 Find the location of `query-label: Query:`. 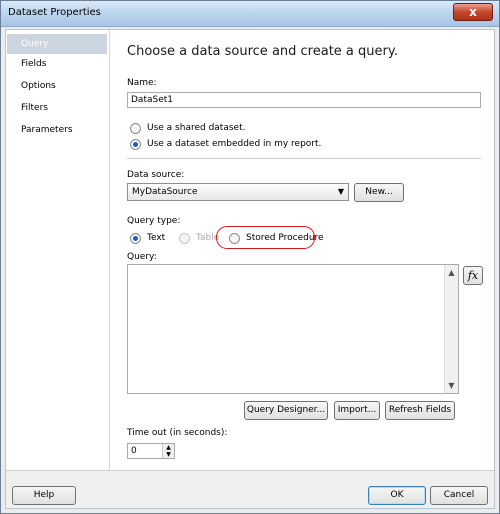

query-label: Query: is located at coordinates (142, 257).